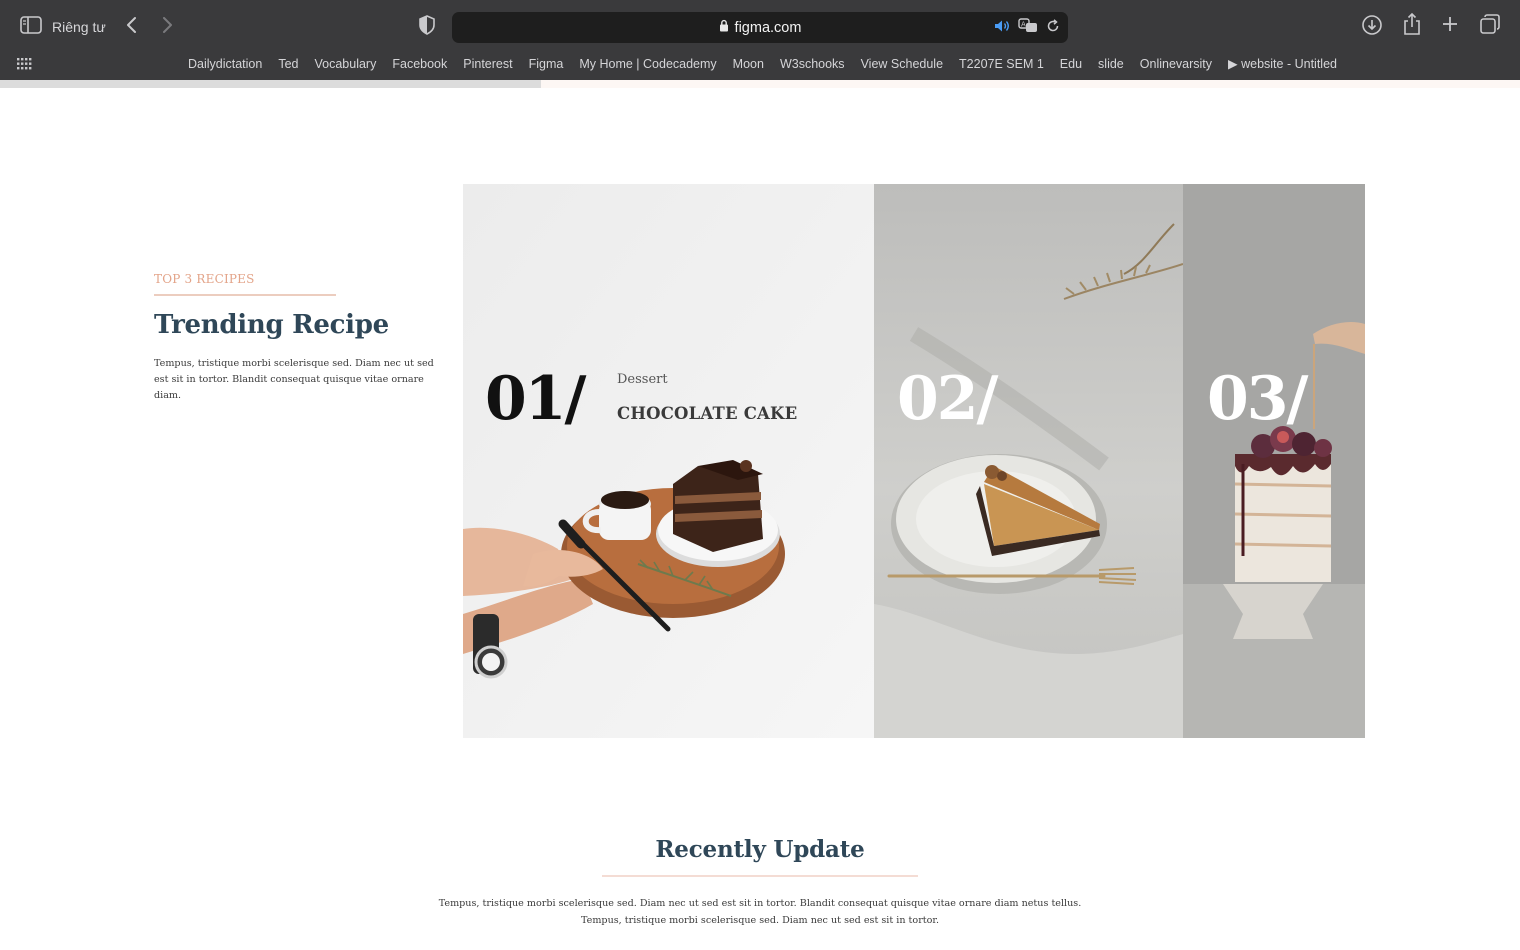 Image resolution: width=1520 pixels, height=950 pixels. Describe the element at coordinates (245, 295) in the screenshot. I see `eyebrow-divider` at that location.